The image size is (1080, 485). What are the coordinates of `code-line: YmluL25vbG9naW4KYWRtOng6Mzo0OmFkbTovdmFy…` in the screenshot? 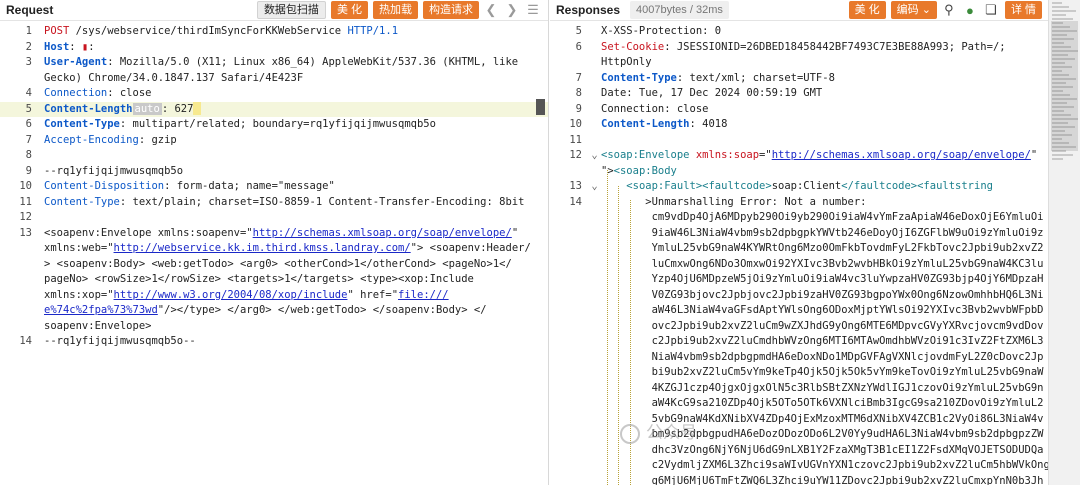 It's located at (799, 249).